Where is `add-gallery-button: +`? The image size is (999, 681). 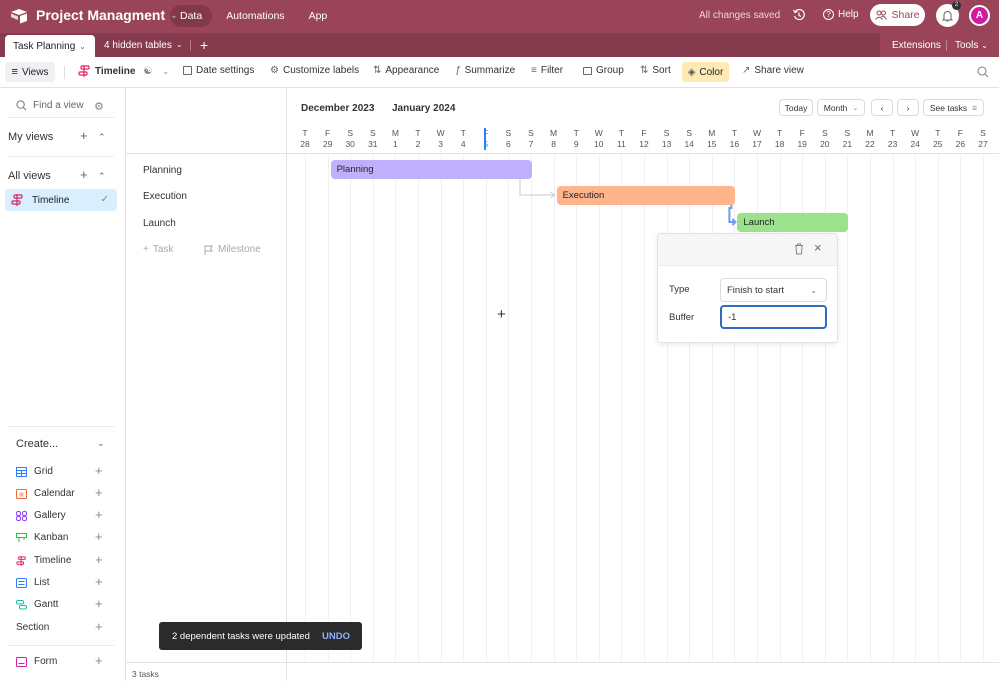 add-gallery-button: + is located at coordinates (99, 514).